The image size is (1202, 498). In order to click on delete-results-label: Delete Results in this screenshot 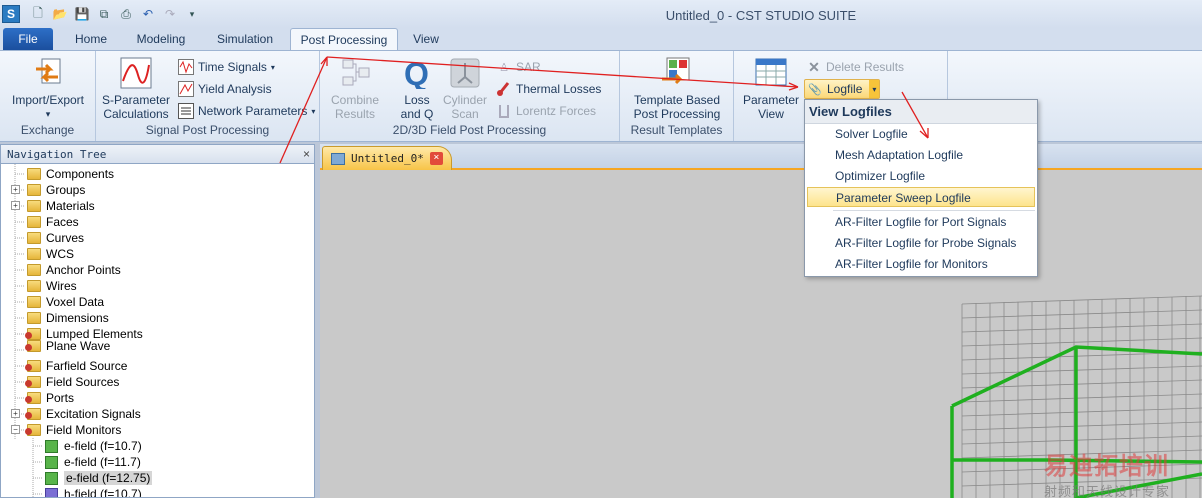, I will do `click(865, 67)`.